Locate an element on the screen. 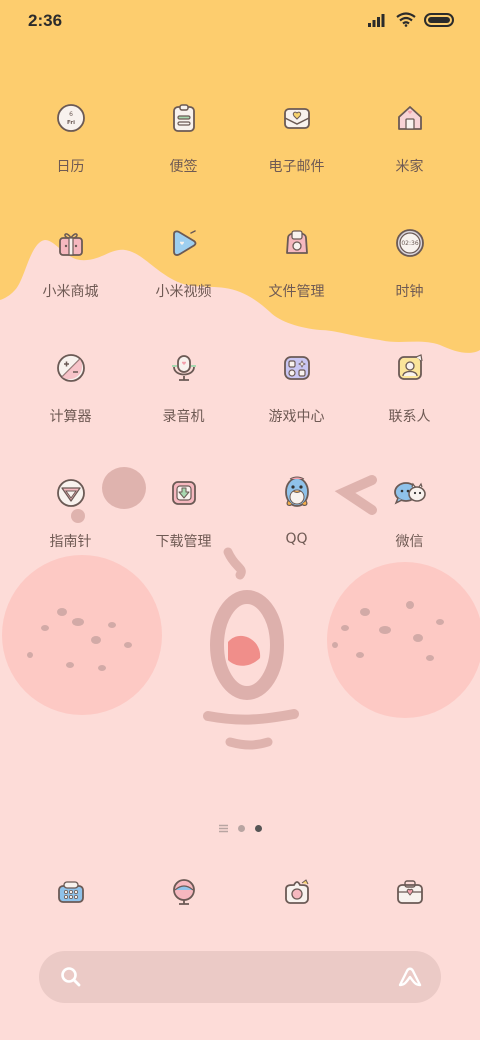 The height and width of the screenshot is (1040, 480). search-bar is located at coordinates (240, 977).